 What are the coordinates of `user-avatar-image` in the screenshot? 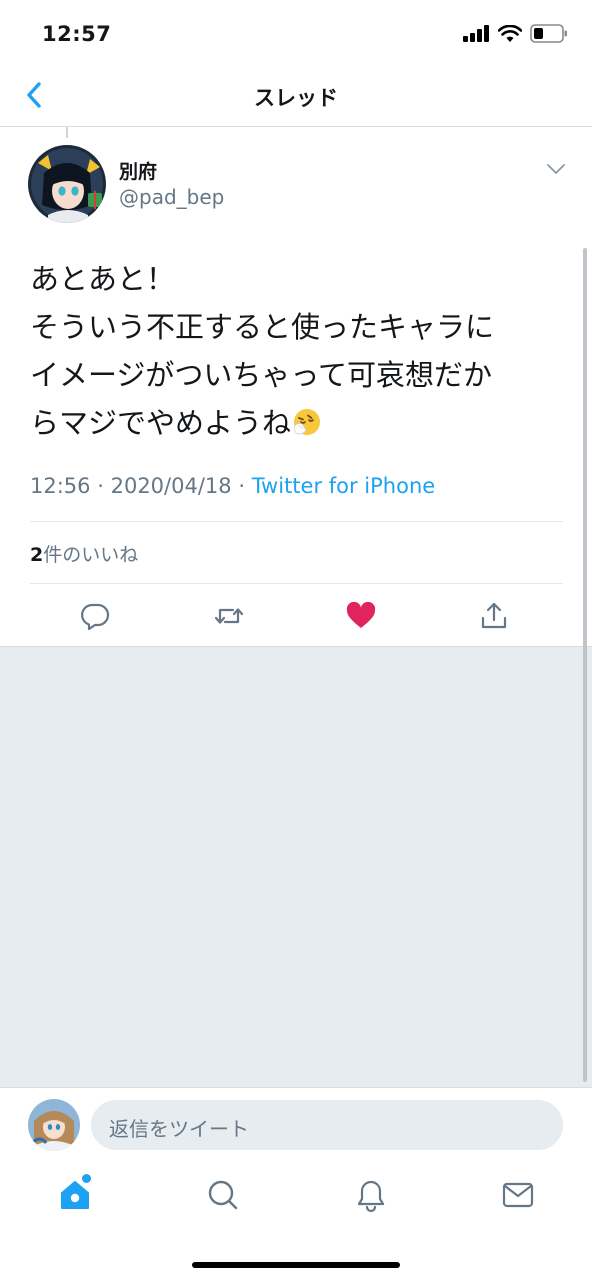 It's located at (54, 1125).